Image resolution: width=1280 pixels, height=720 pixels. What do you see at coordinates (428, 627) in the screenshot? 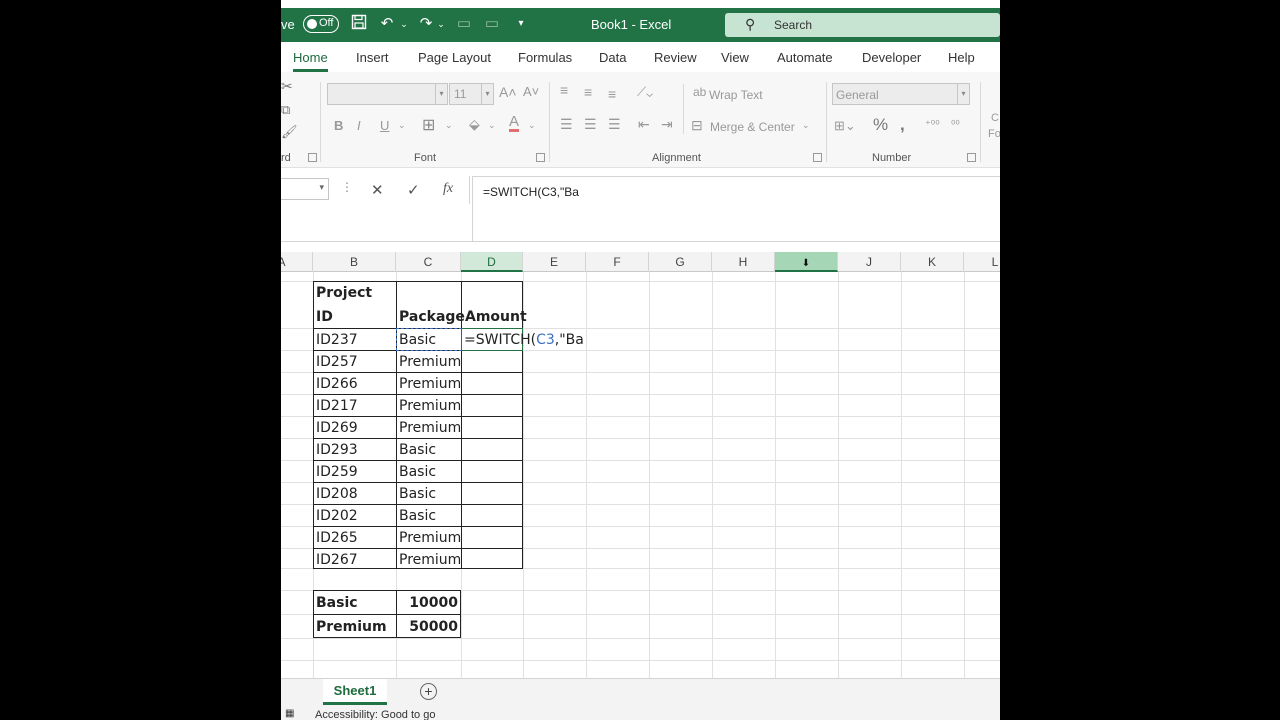
I see `lookup-amount: 50000` at bounding box center [428, 627].